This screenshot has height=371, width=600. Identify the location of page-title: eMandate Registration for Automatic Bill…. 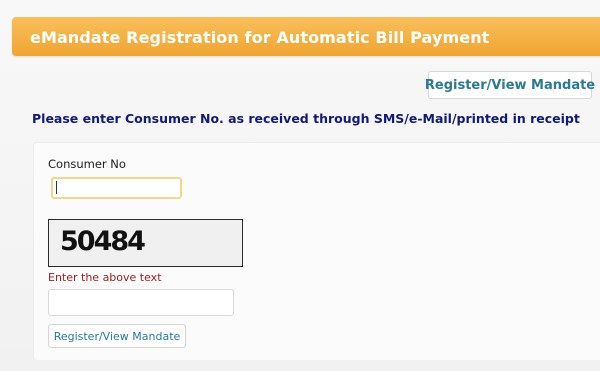
(260, 37).